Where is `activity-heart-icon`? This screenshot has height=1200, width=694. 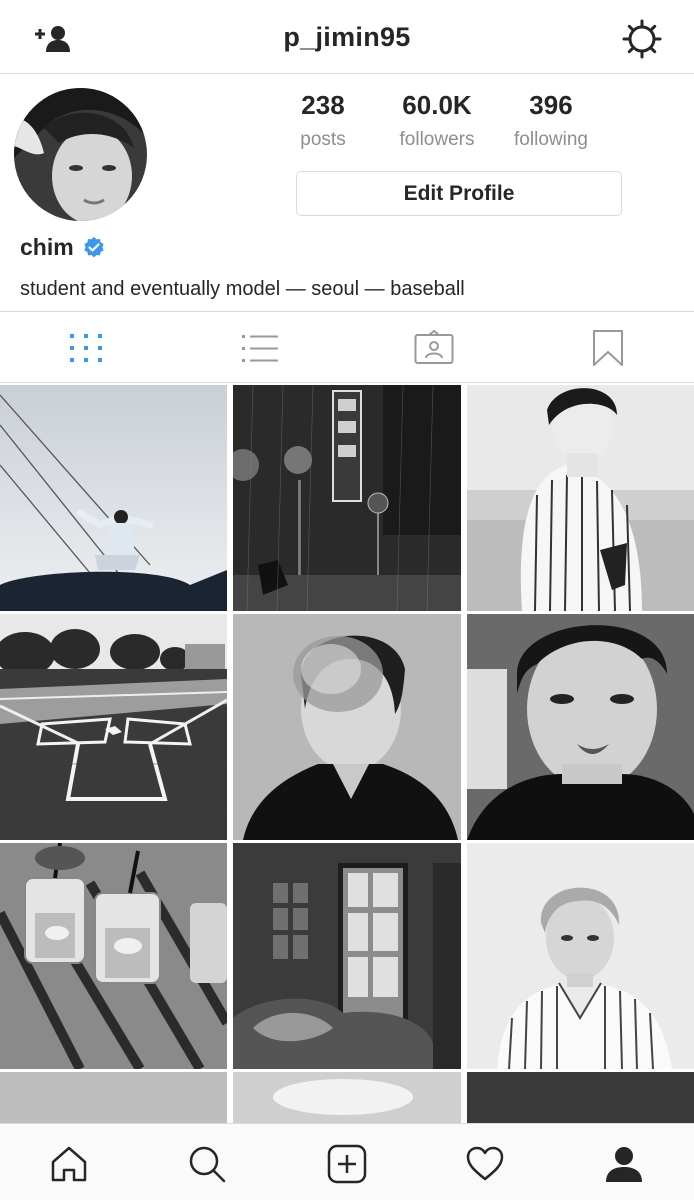
activity-heart-icon is located at coordinates (485, 1164).